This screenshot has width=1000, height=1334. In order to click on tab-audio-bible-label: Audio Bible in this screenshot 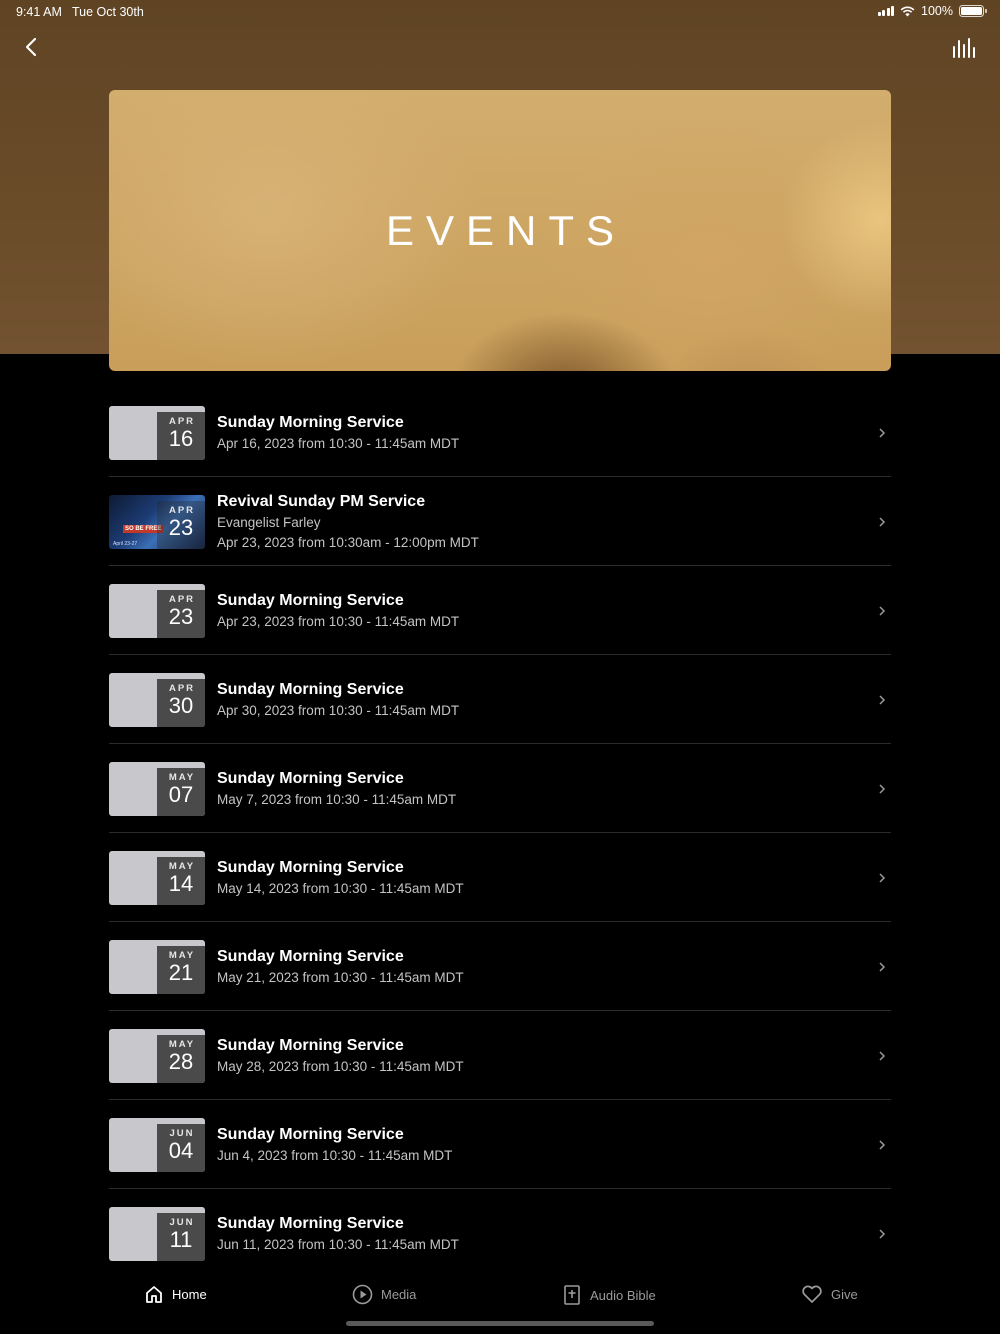, I will do `click(623, 1295)`.